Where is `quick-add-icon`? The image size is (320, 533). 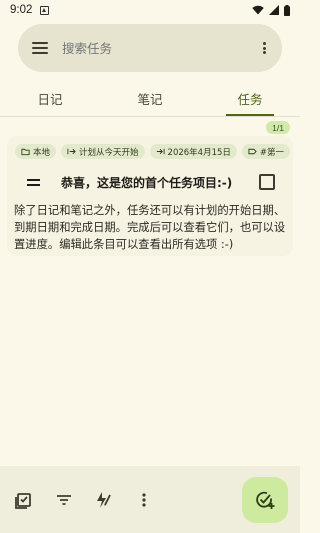
quick-add-icon is located at coordinates (104, 500).